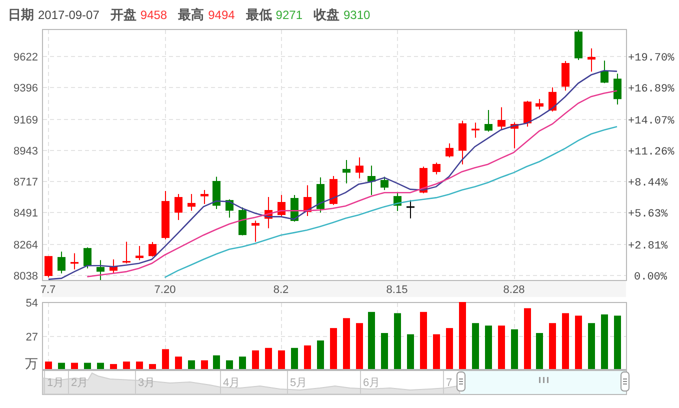 This screenshot has width=679, height=408. Describe the element at coordinates (26, 88) in the screenshot. I see `y-axis-label: 9396` at that location.